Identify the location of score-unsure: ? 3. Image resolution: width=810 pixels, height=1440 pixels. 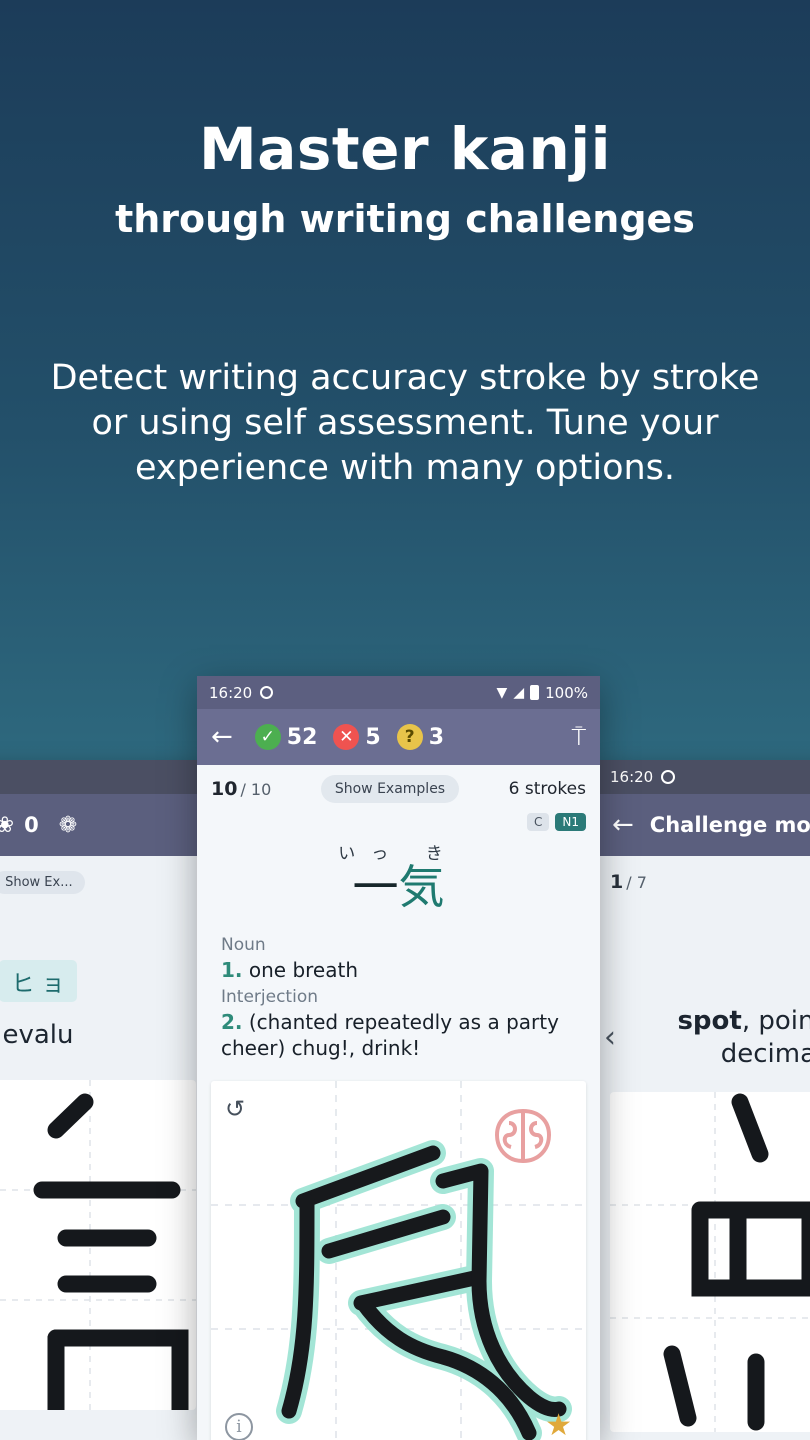
(420, 737).